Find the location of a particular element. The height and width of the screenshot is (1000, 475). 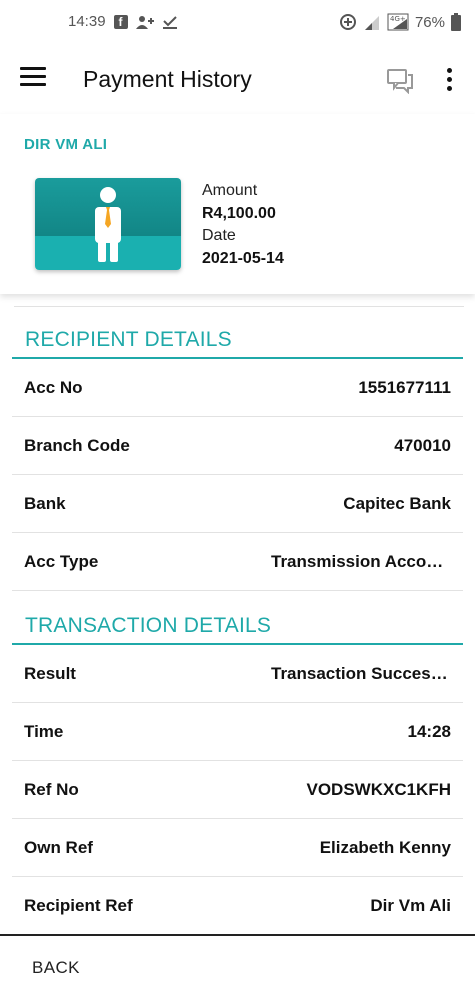

status-left: 14:39 f is located at coordinates (123, 21).